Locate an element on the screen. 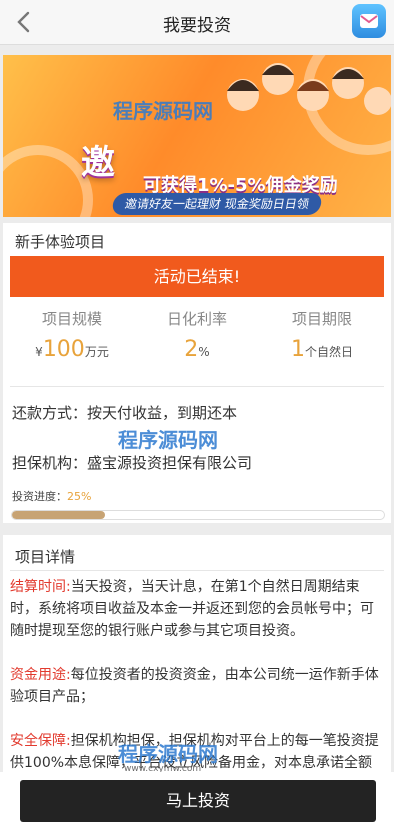  stat-rate: 日化利率 2% is located at coordinates (197, 335).